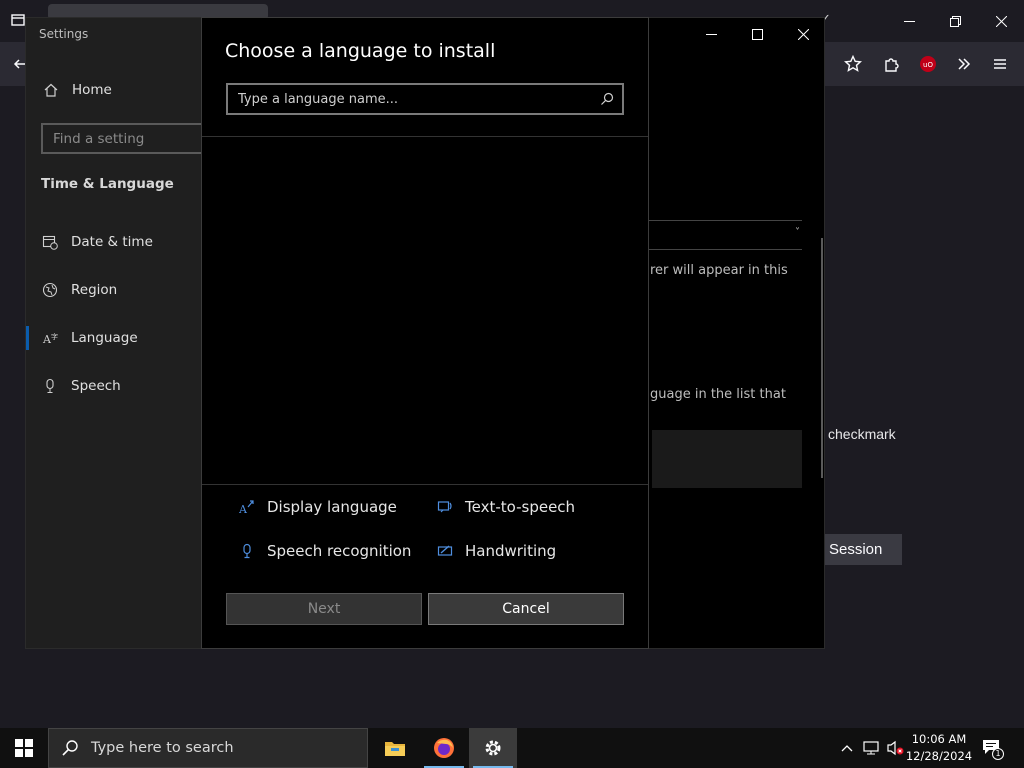 The image size is (1024, 768). Describe the element at coordinates (719, 270) in the screenshot. I see `right-pane-text-1: rer will appear in this` at that location.